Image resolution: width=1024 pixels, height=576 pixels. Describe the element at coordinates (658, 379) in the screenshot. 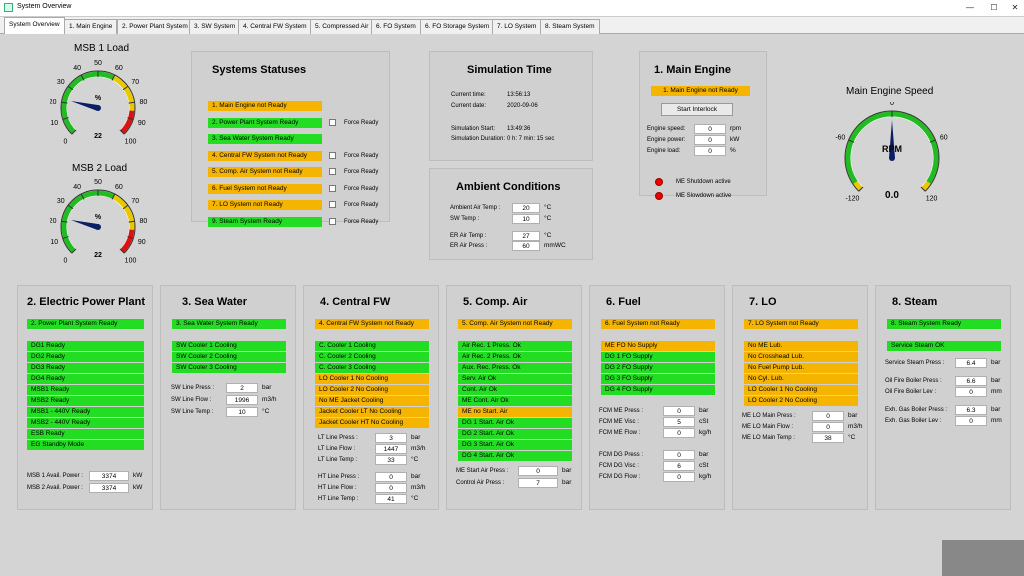

I see `fuel-item: DG 3 FO Supply` at that location.